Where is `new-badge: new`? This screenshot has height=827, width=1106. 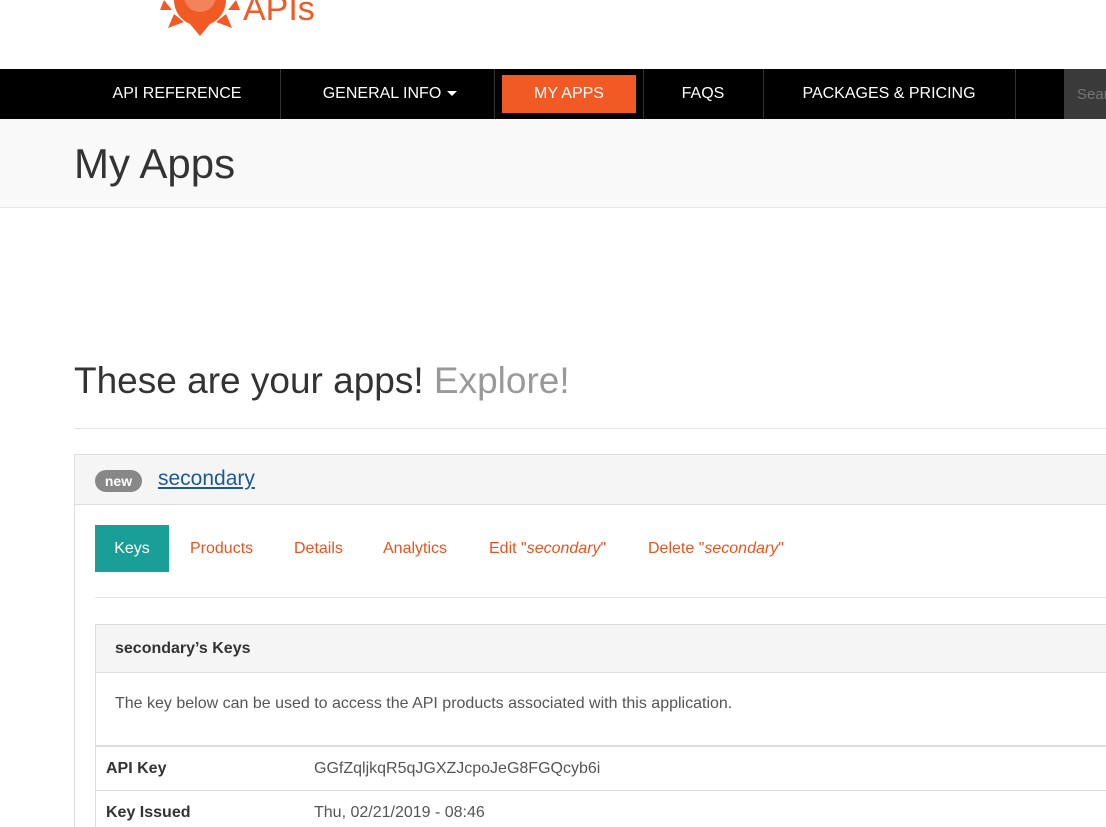 new-badge: new is located at coordinates (118, 481).